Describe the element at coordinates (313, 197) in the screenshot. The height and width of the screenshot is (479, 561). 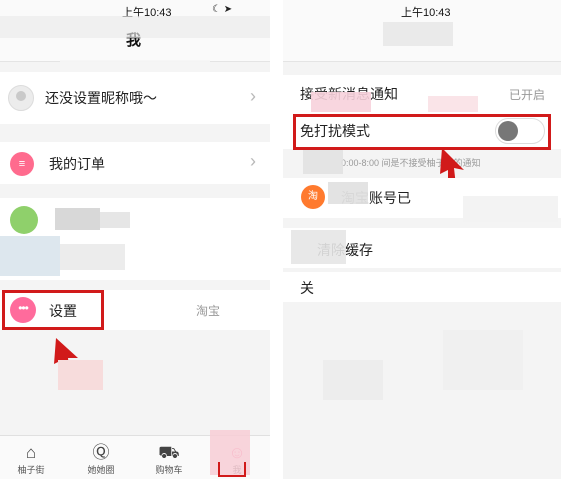
I see `taobao-icon: 淘` at that location.